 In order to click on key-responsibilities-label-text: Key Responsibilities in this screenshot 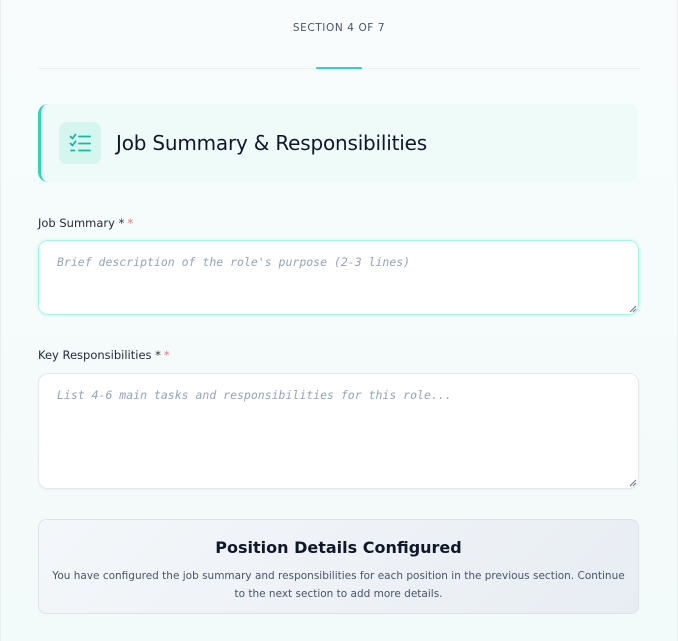, I will do `click(95, 355)`.